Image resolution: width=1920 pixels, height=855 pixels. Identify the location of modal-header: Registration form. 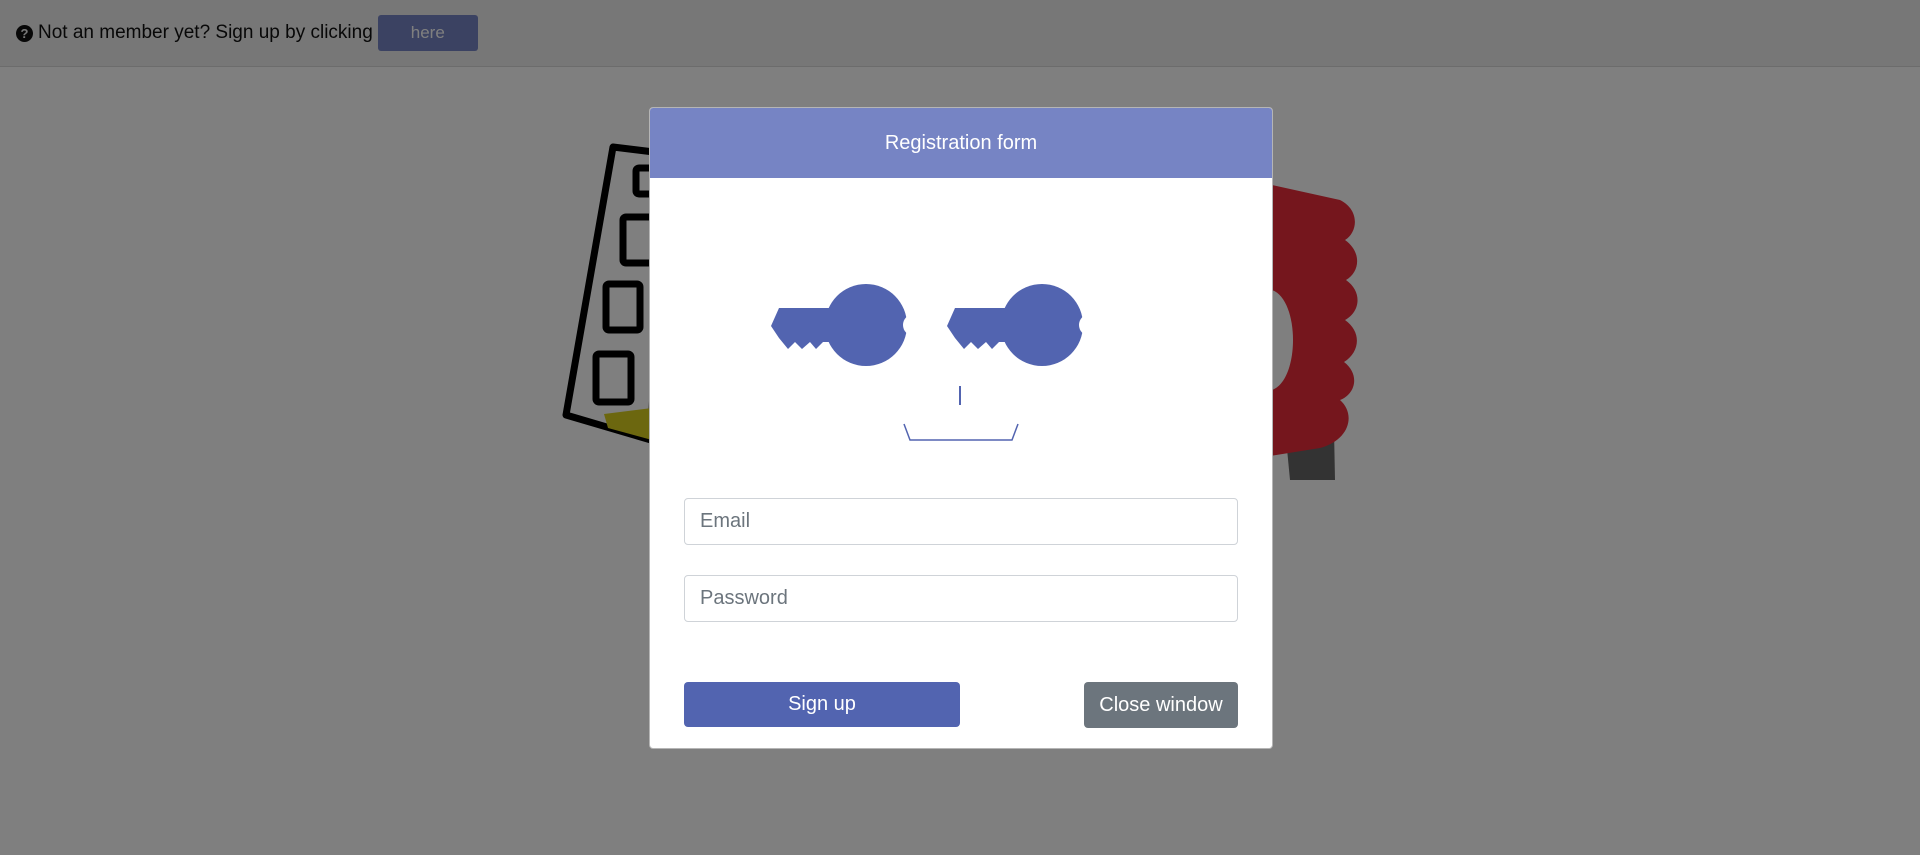
(961, 143).